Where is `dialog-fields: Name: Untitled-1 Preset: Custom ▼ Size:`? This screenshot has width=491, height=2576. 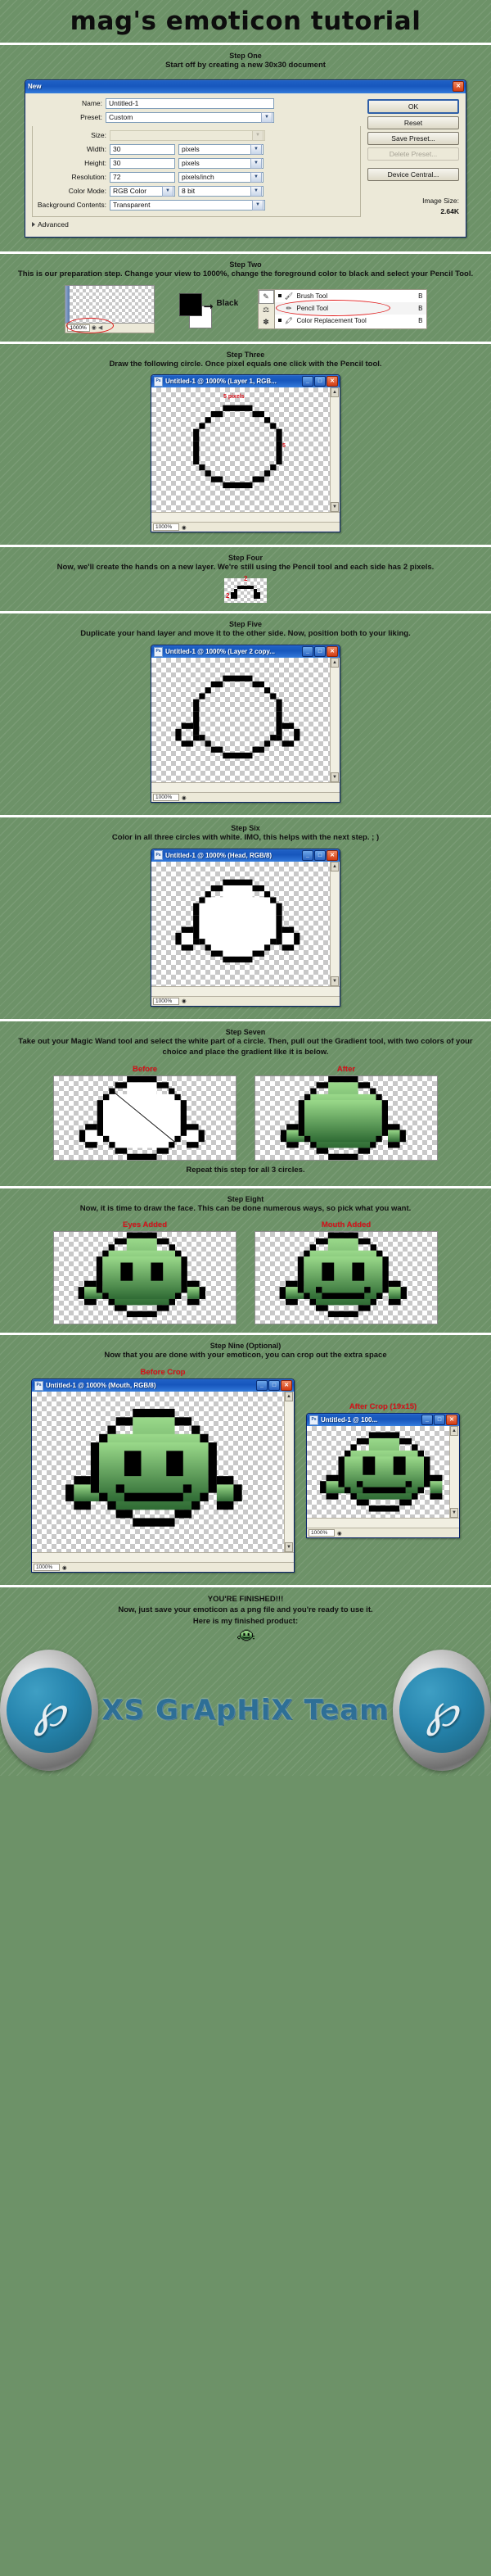 dialog-fields: Name: Untitled-1 Preset: Custom ▼ Size: is located at coordinates (197, 163).